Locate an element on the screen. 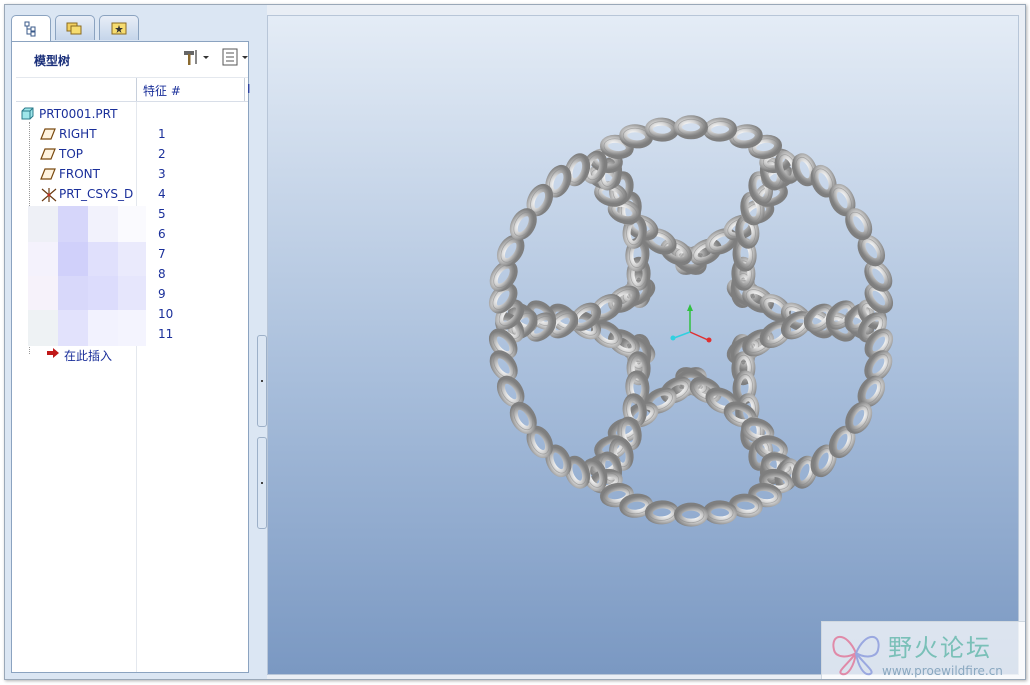 The width and height of the screenshot is (1030, 685). tree-item-csys: PRT_CSYS_D 4 is located at coordinates (130, 194).